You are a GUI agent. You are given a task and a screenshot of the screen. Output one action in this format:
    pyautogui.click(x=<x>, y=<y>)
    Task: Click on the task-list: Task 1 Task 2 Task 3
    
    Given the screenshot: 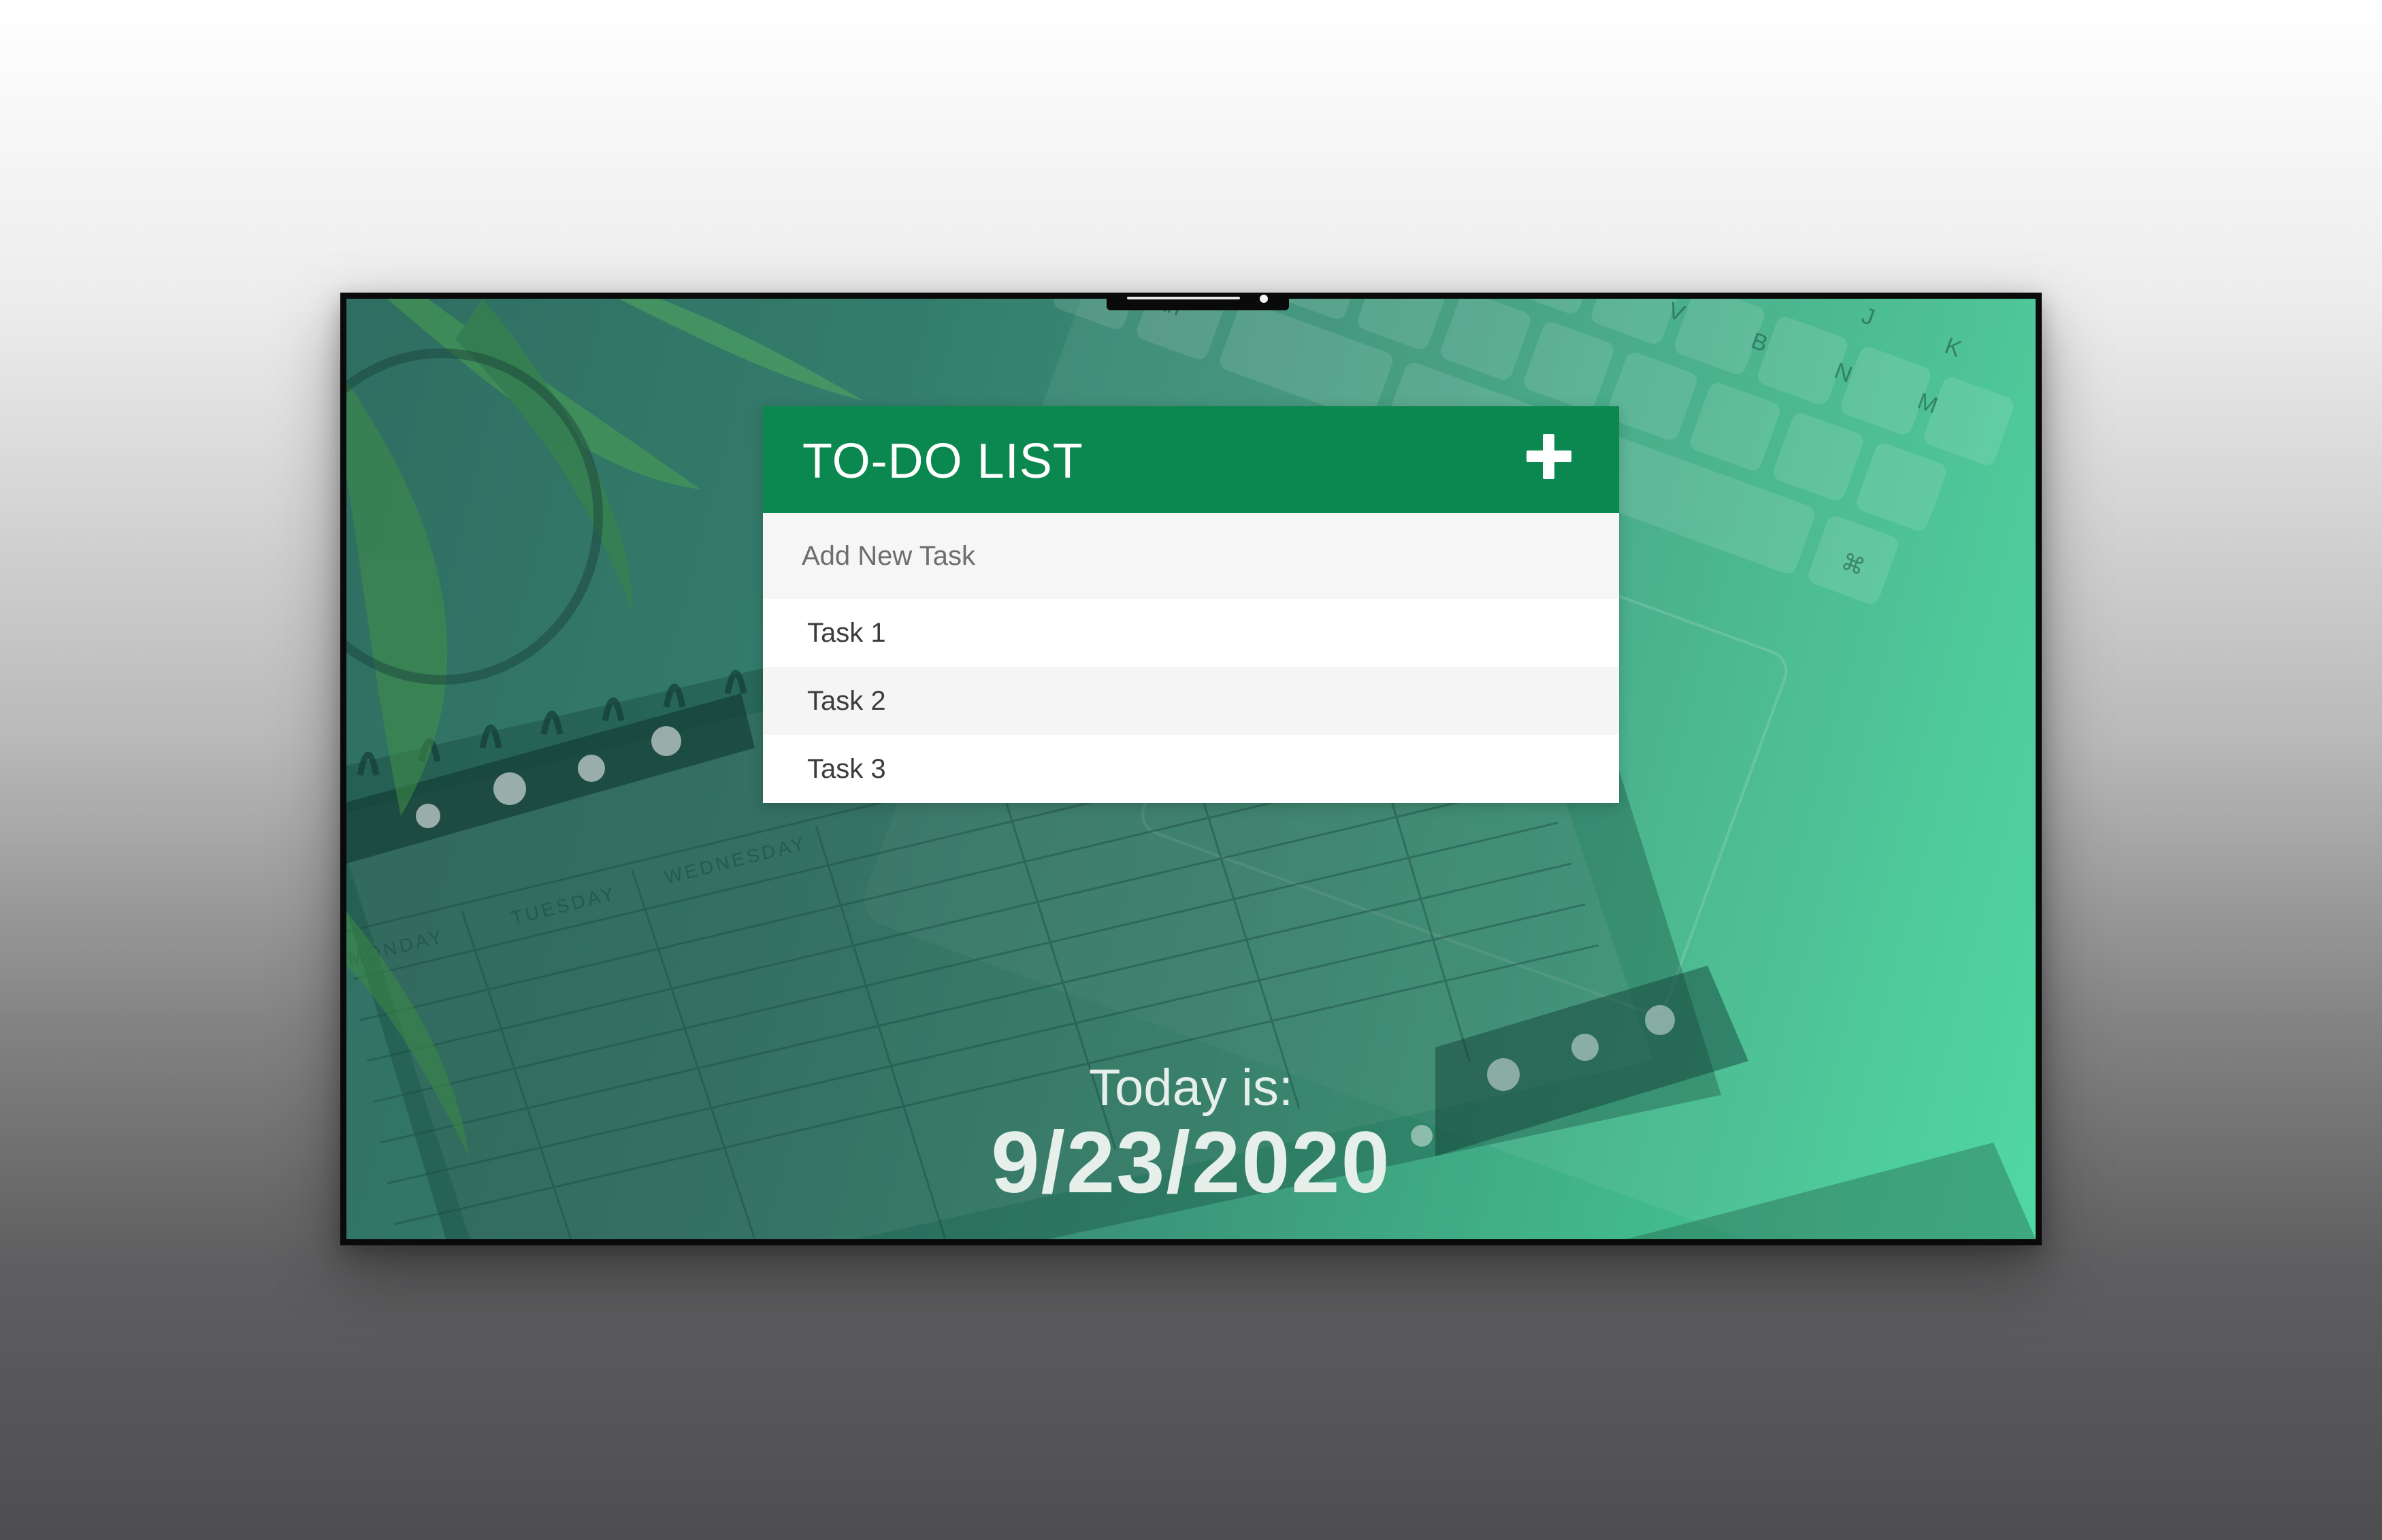 What is the action you would take?
    pyautogui.click(x=1191, y=701)
    